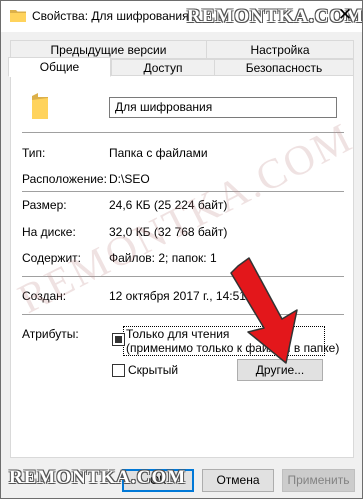 This screenshot has height=499, width=363. What do you see at coordinates (49, 232) in the screenshot?
I see `disk-size-label: На диске:` at bounding box center [49, 232].